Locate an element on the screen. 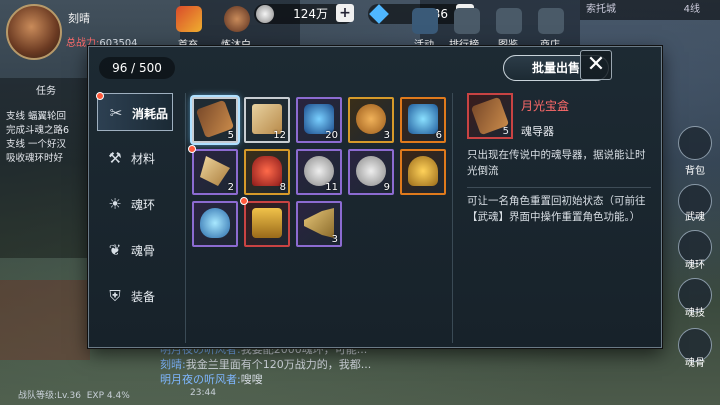 Image resolution: width=720 pixels, height=405 pixels. bone-icon: ❦ is located at coordinates (115, 250).